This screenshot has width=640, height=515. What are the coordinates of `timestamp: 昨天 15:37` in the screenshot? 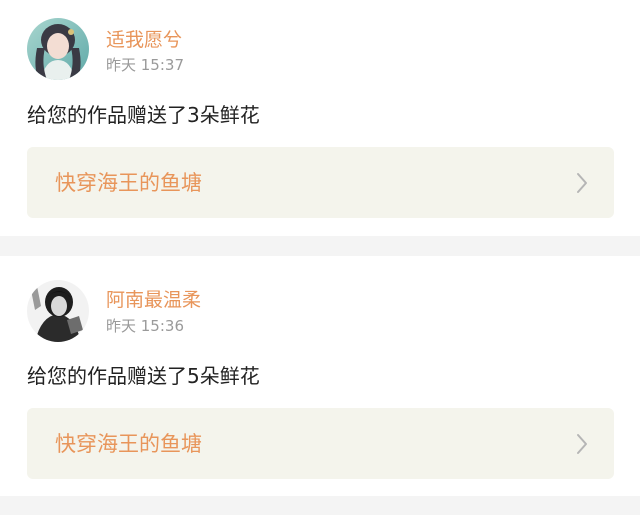 It's located at (145, 65).